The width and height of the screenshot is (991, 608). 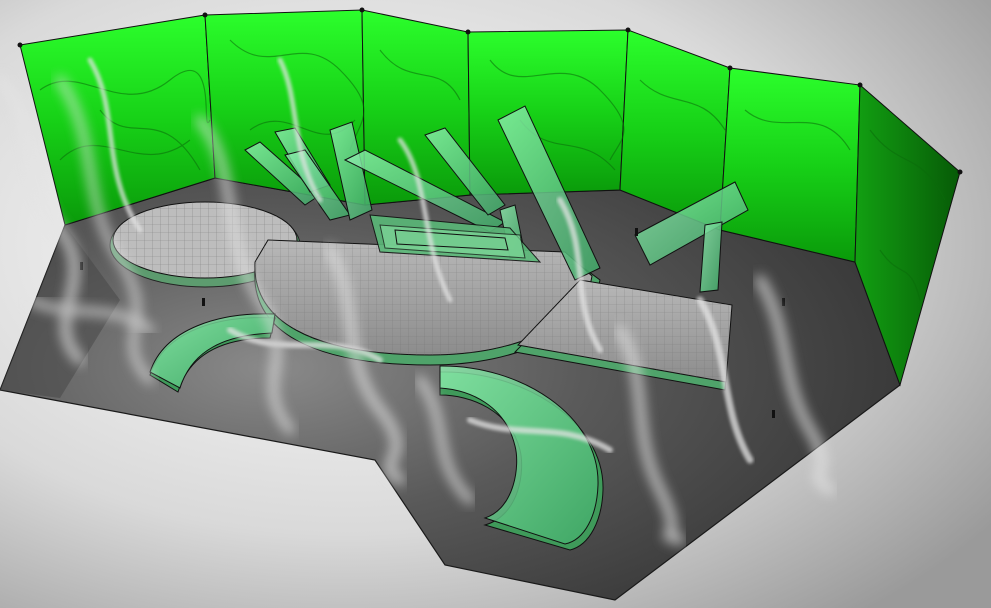 What do you see at coordinates (790, 165) in the screenshot?
I see `screen-panel` at bounding box center [790, 165].